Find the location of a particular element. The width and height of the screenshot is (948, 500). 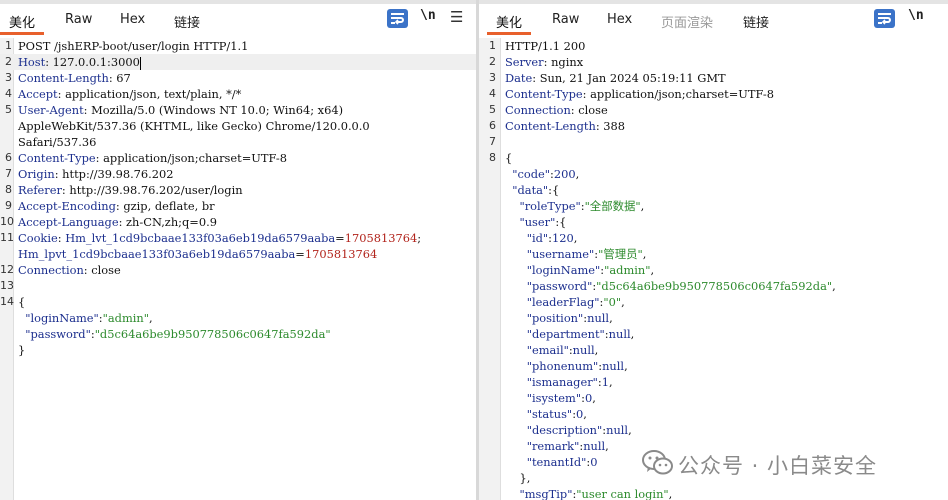

request-code-line: 3 Content-Length: 67 is located at coordinates (238, 78).